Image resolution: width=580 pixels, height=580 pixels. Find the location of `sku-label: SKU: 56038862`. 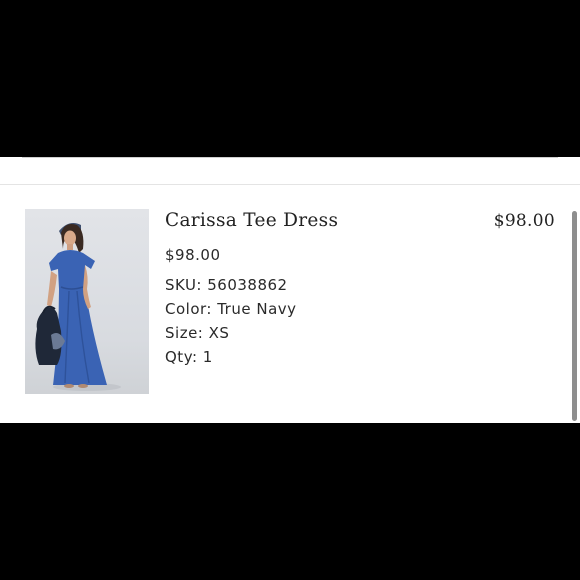

sku-label: SKU: 56038862 is located at coordinates (226, 285).